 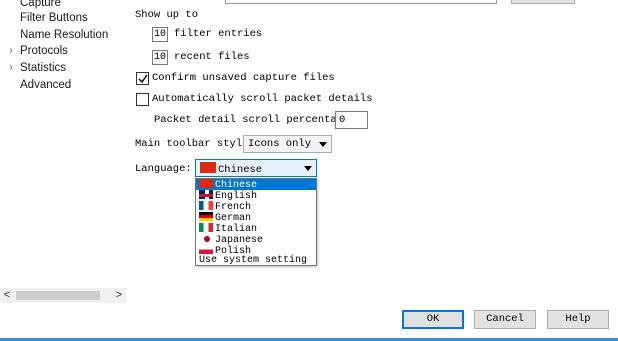 I want to click on nav-horizontal-scrollbar: < >, so click(x=63, y=295).